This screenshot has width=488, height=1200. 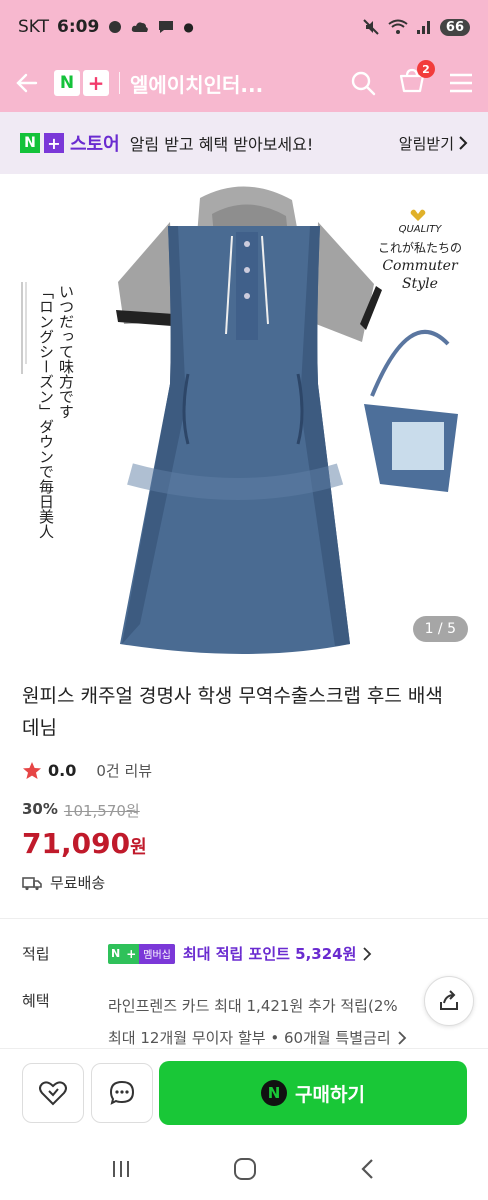 I want to click on banner-message: 알림 받고 혜택 받아보세요!, so click(x=221, y=144).